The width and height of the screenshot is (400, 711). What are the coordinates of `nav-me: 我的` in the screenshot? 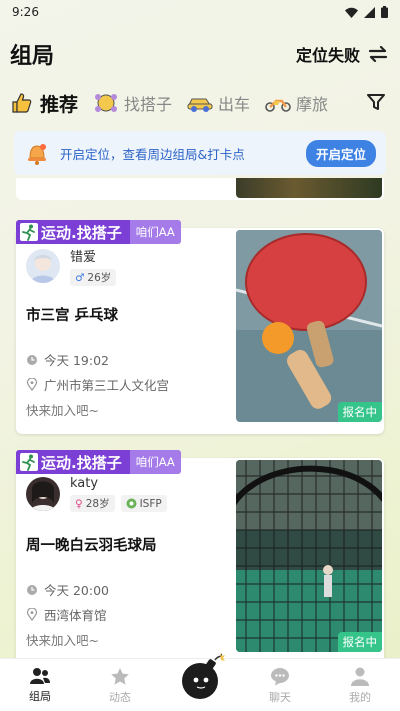 It's located at (360, 686).